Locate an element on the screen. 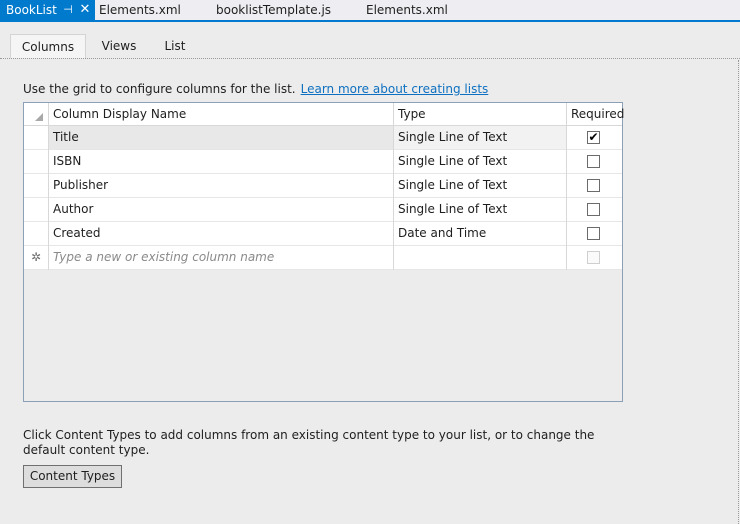  doc-tab-booklist-template-js: booklistTemplate.js is located at coordinates (273, 10).